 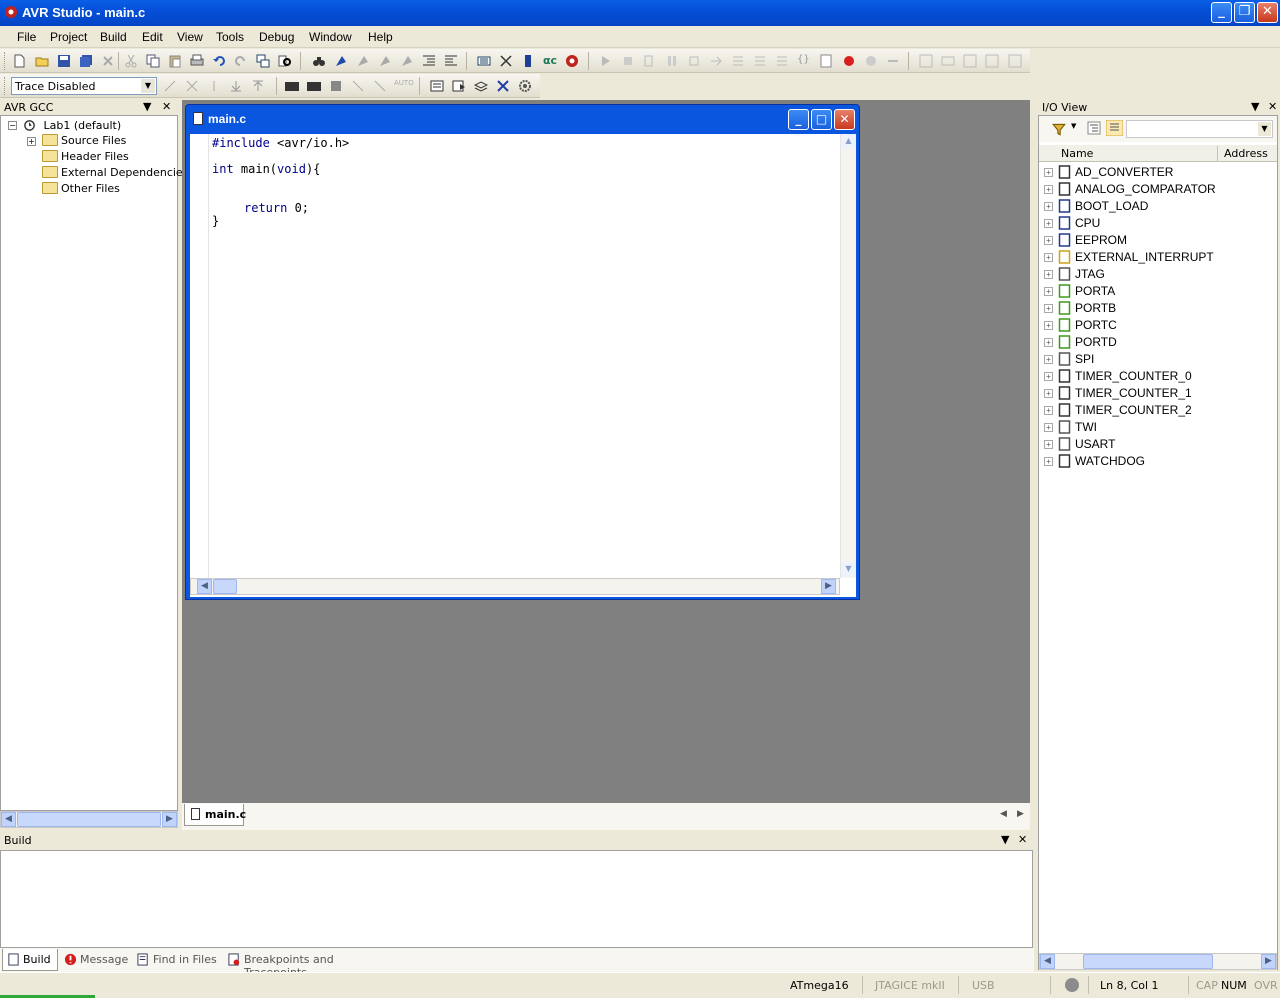 I want to click on left-panel-hscrollbar: ◀ ▶, so click(x=89, y=819).